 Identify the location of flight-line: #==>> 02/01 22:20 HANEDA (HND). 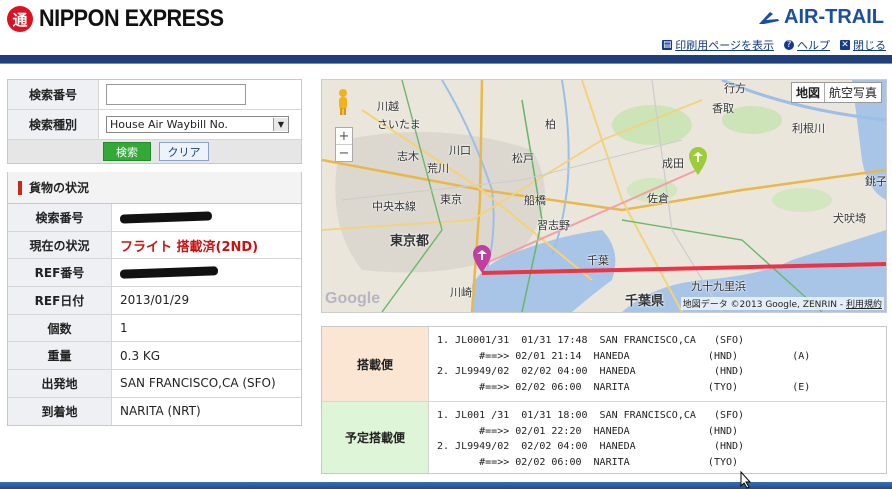
(588, 431).